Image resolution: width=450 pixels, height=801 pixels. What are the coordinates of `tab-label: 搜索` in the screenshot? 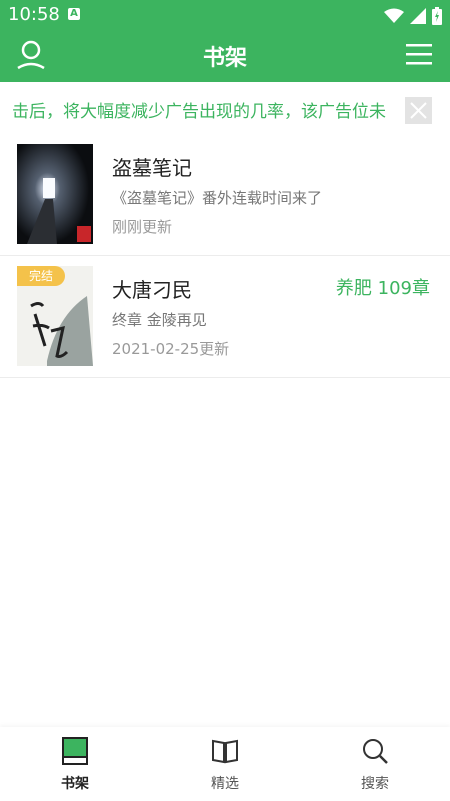 It's located at (375, 784).